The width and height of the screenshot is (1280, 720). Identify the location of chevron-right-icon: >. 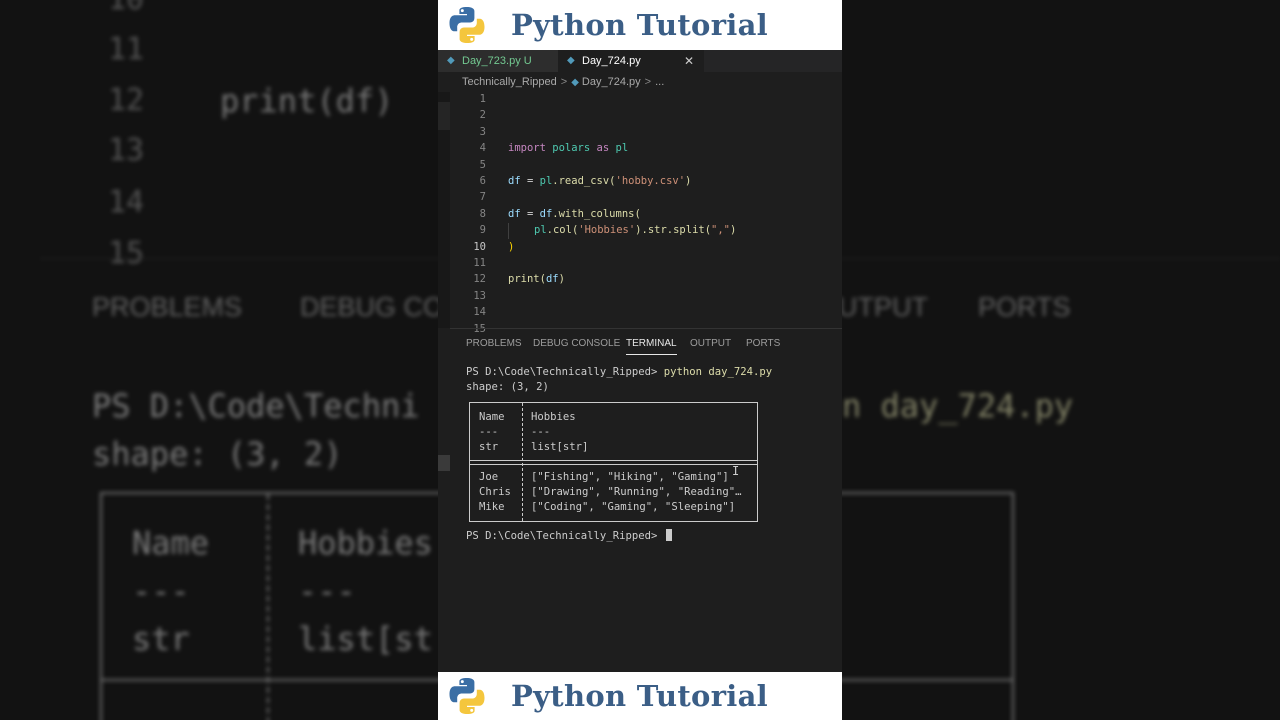
(564, 82).